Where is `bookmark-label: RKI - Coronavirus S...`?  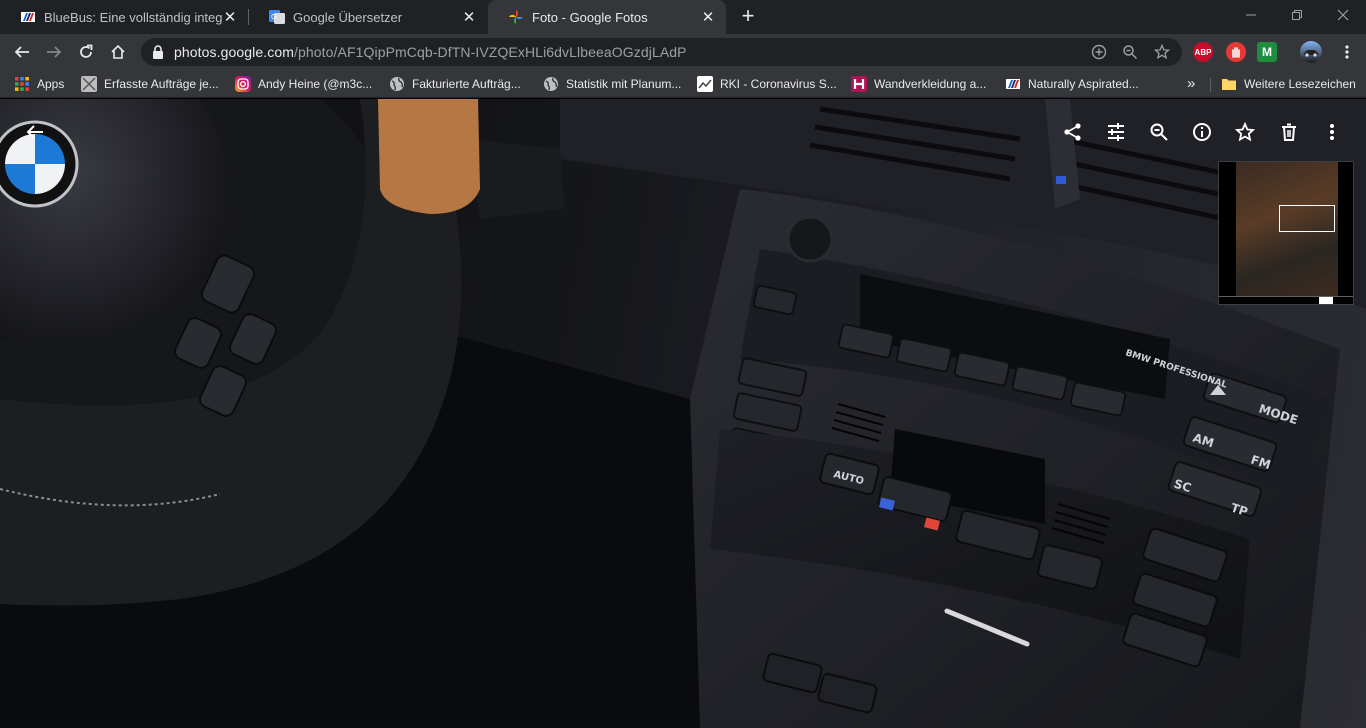 bookmark-label: RKI - Coronavirus S... is located at coordinates (778, 84).